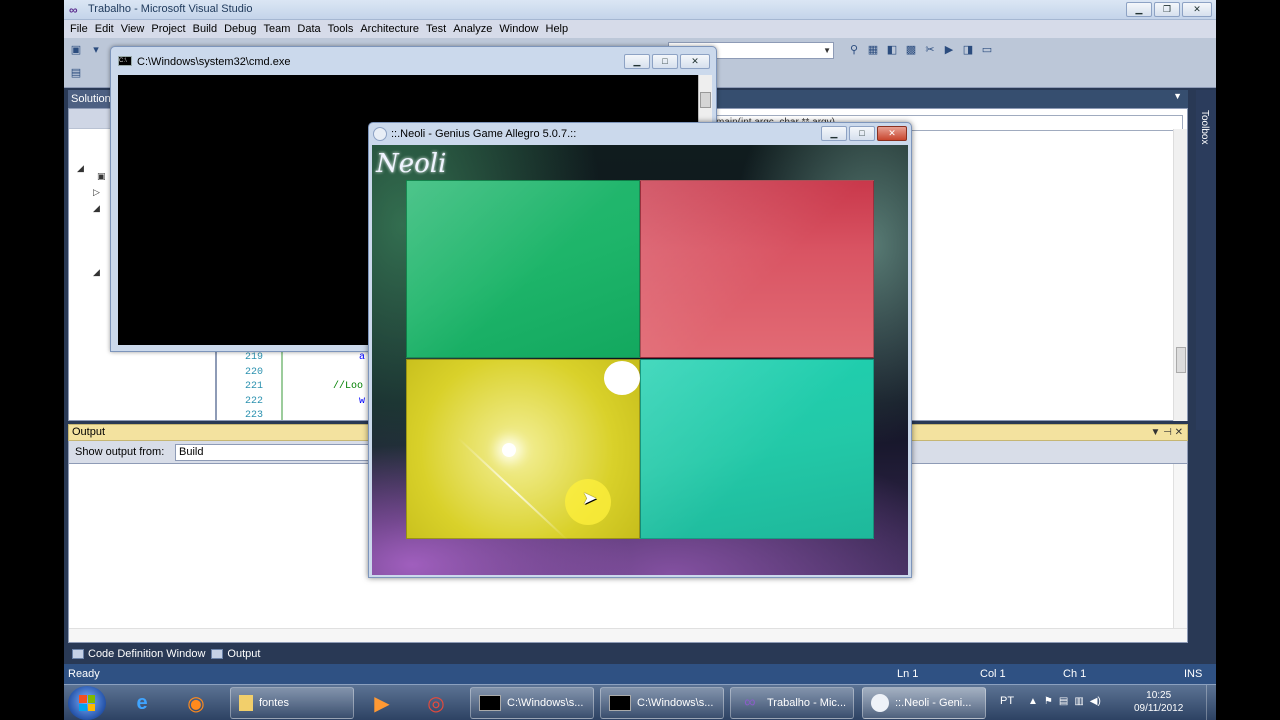 This screenshot has height=720, width=1280. I want to click on tab-code-definition-window: Code Definition Window, so click(138, 654).